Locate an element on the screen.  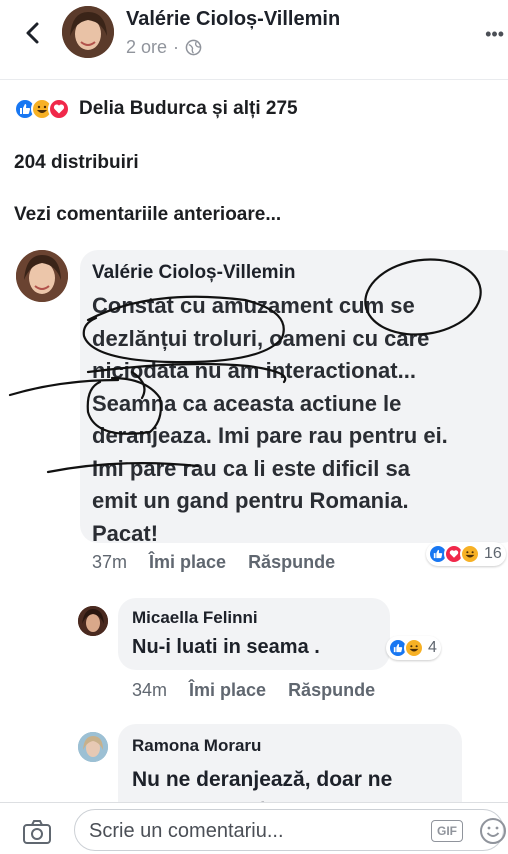
gif-button: GIF is located at coordinates (447, 831).